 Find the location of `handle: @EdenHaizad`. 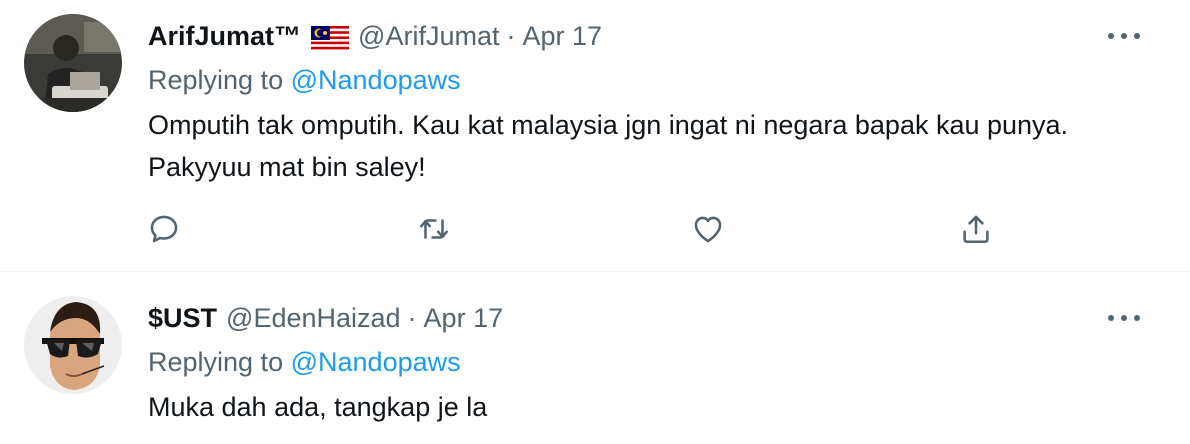

handle: @EdenHaizad is located at coordinates (313, 318).